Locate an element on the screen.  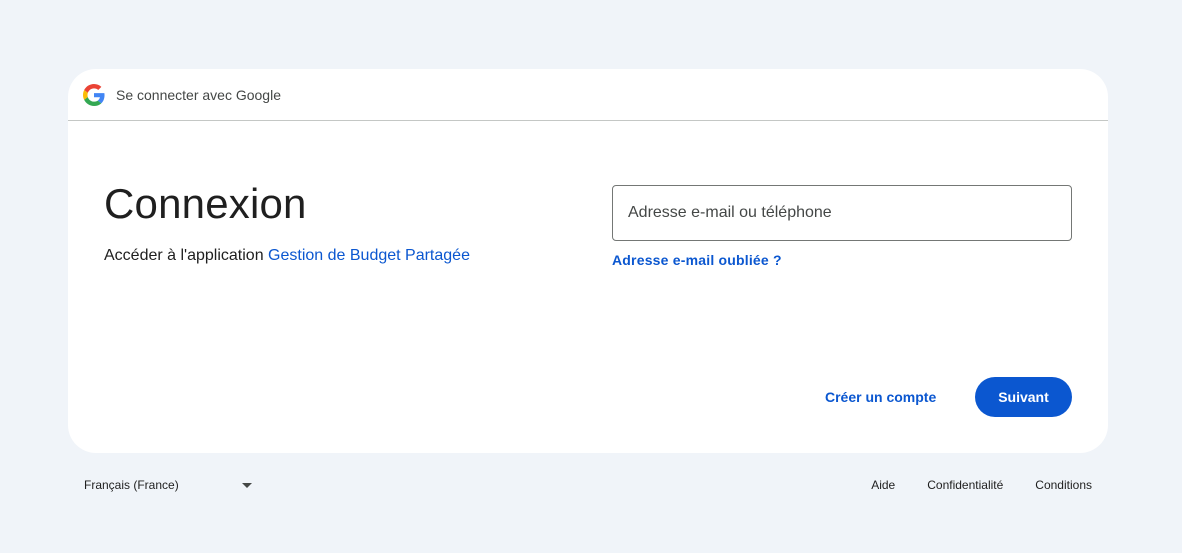
page-title: Connexion is located at coordinates (205, 203).